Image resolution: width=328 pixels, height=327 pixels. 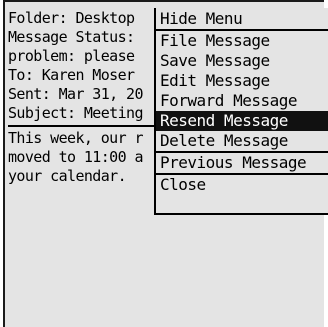 What do you see at coordinates (76, 113) in the screenshot?
I see `header-subject: Subject: Meeting` at bounding box center [76, 113].